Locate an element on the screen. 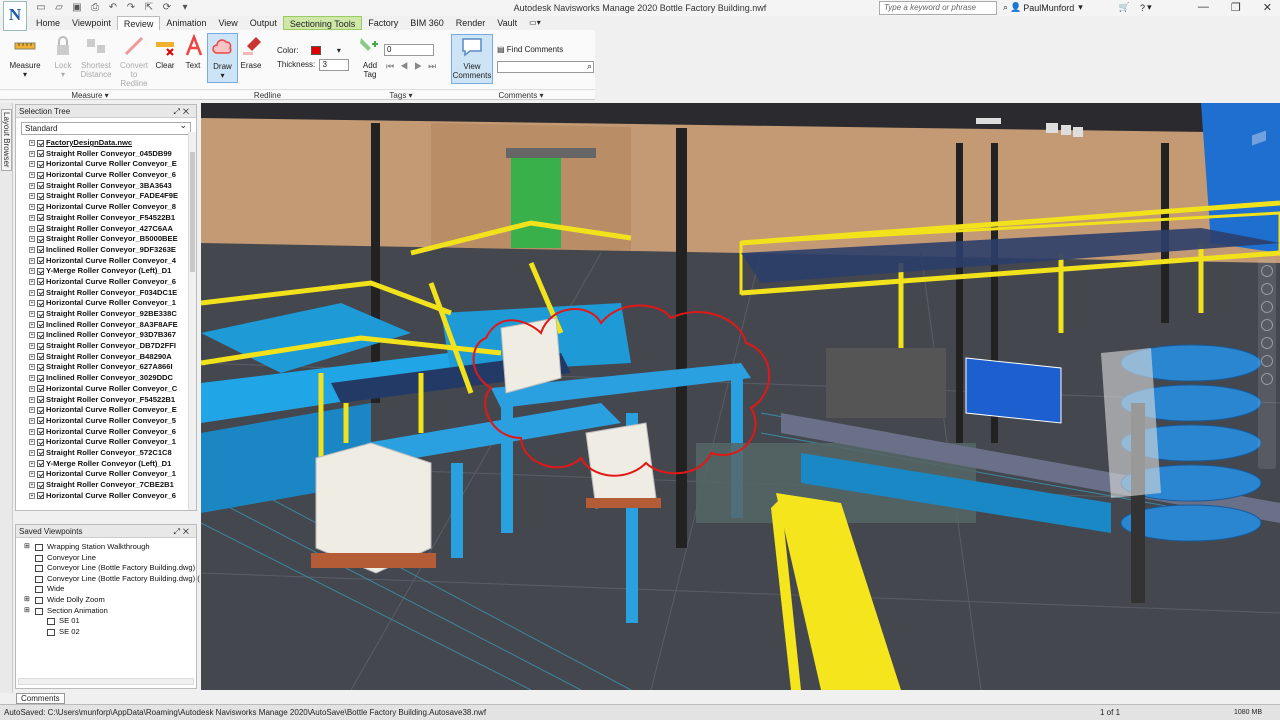  user-name: PaulMunford is located at coordinates (1048, 8).